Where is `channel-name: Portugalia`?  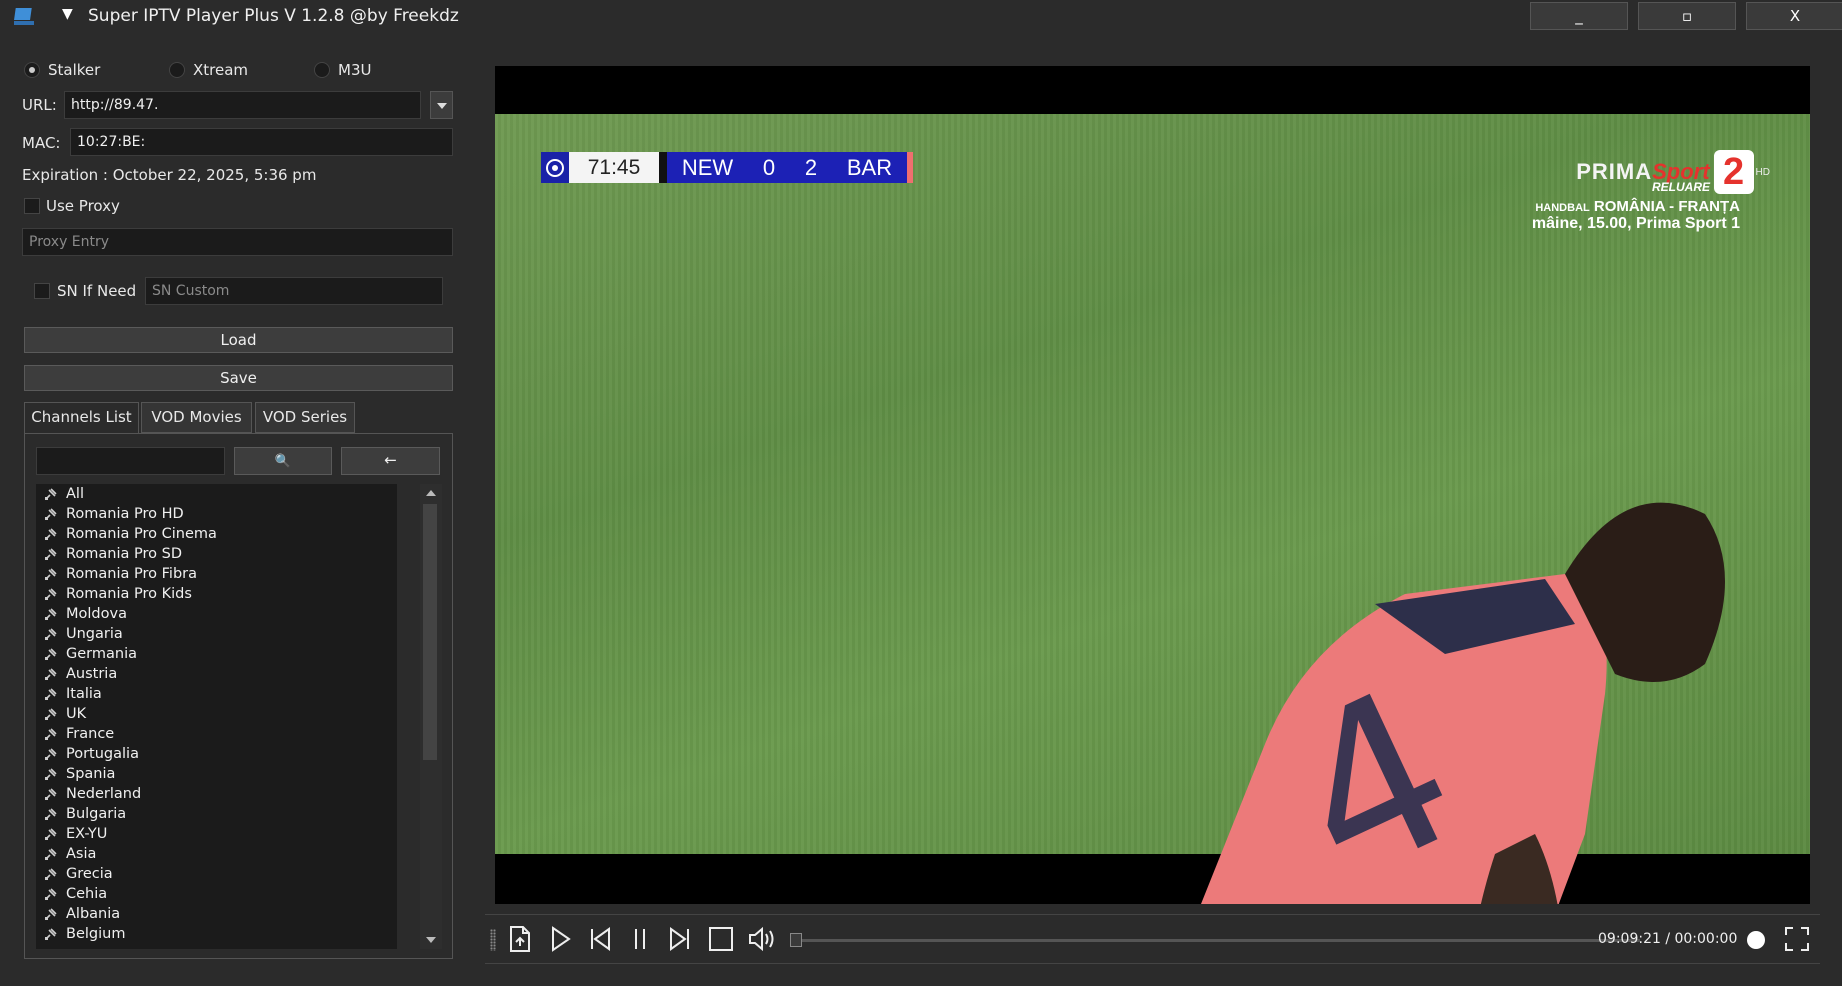
channel-name: Portugalia is located at coordinates (102, 754).